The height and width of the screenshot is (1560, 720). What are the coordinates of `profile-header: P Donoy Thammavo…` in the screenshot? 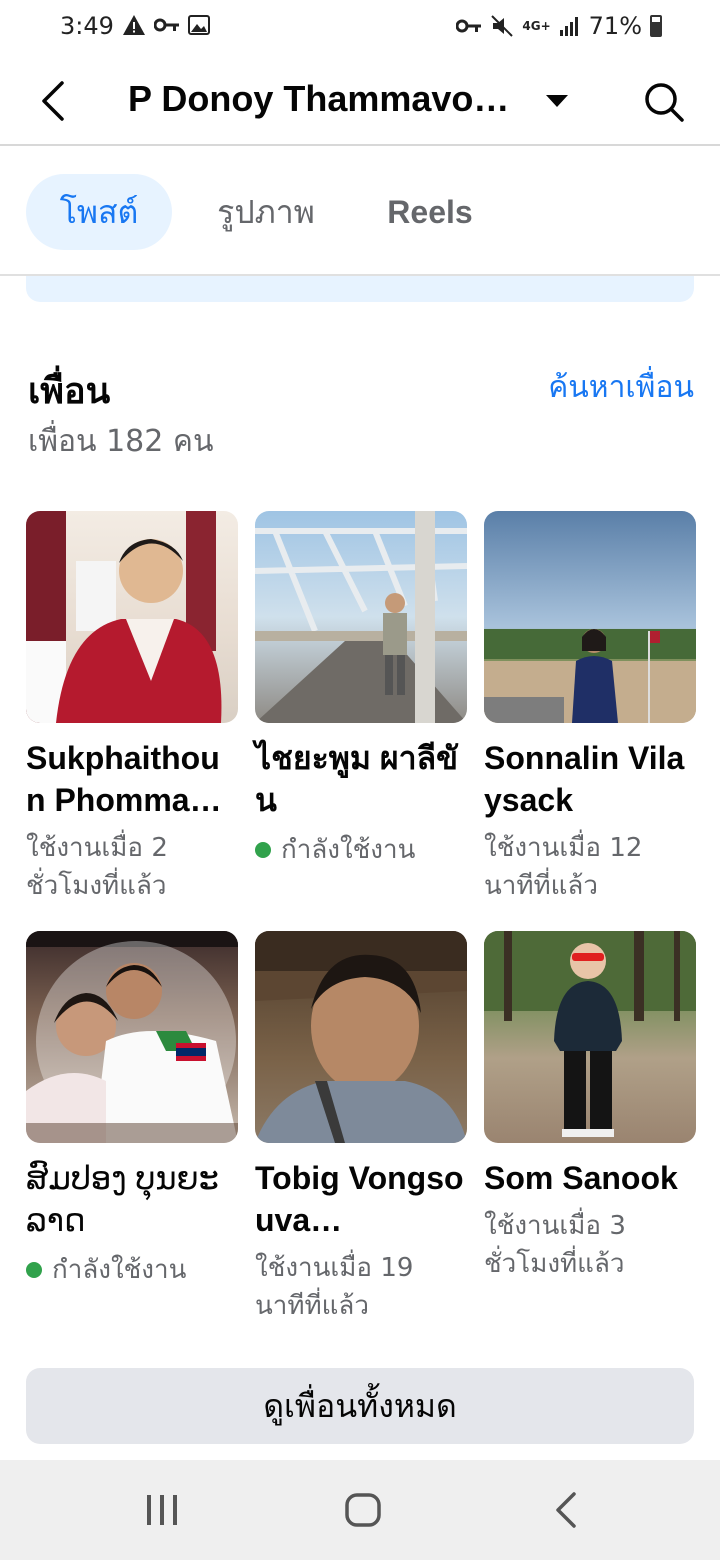 It's located at (360, 101).